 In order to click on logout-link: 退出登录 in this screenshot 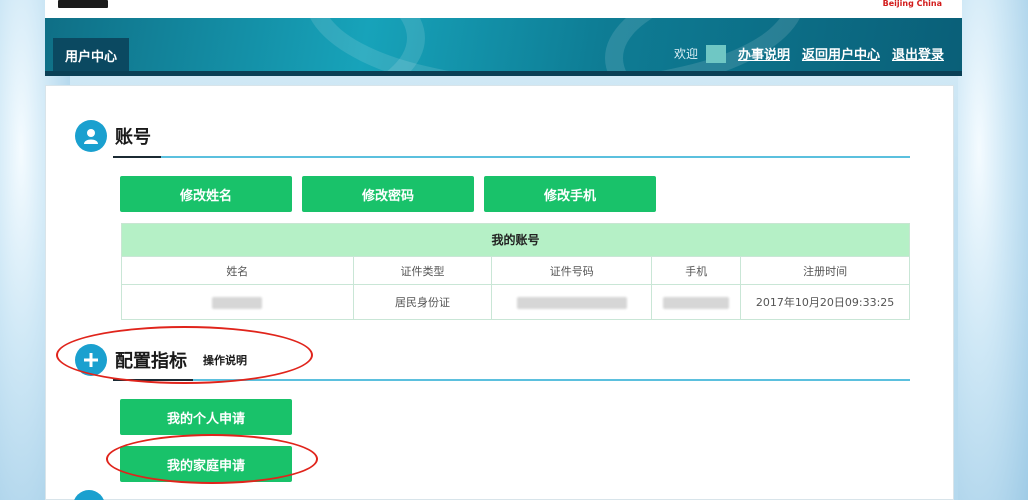, I will do `click(918, 53)`.